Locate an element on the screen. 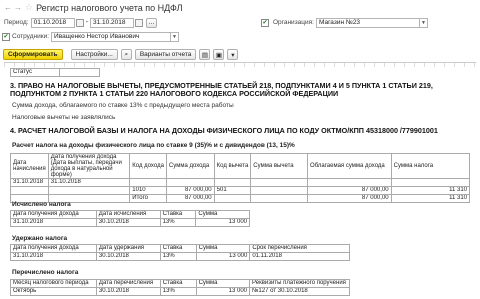 The height and width of the screenshot is (299, 480). status-table: Статус is located at coordinates (55, 72).